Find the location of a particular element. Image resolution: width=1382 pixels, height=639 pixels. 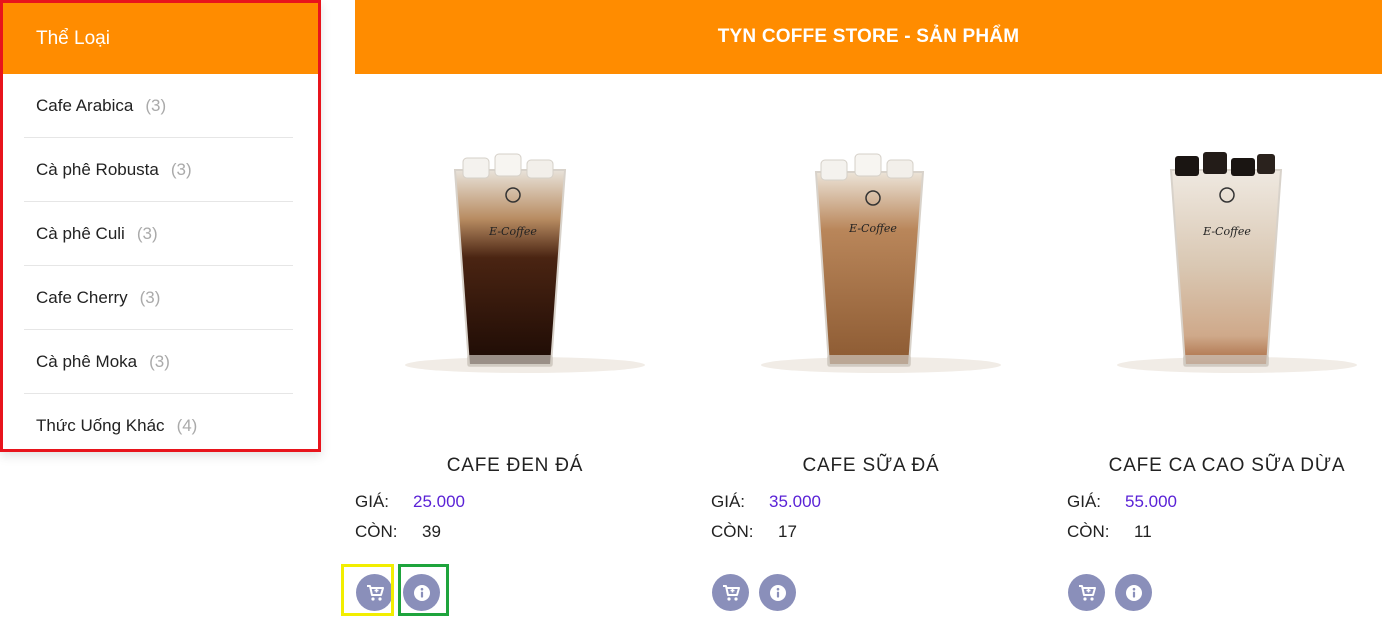

page-title: TYN COFFE STORE - SẢN PHẨM is located at coordinates (868, 37).